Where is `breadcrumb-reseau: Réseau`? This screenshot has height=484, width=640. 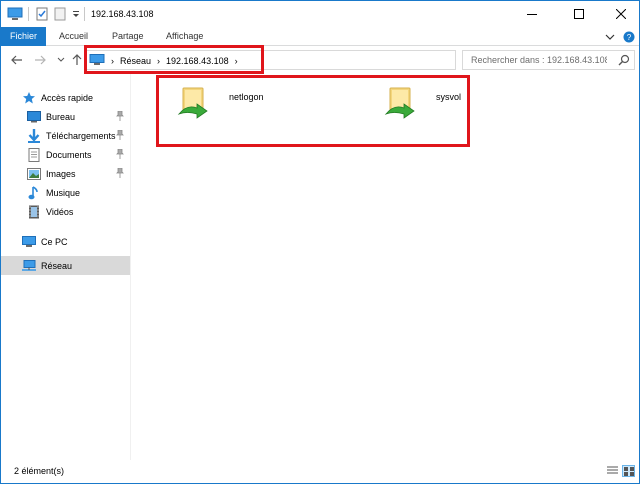
breadcrumb-reseau: Réseau is located at coordinates (135, 61).